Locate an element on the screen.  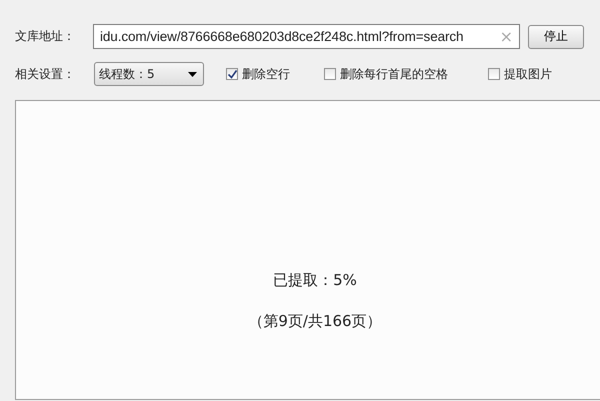
url-field: idu.com/view/8766668e680203d8ce2f248c.html?from=search × is located at coordinates (306, 36).